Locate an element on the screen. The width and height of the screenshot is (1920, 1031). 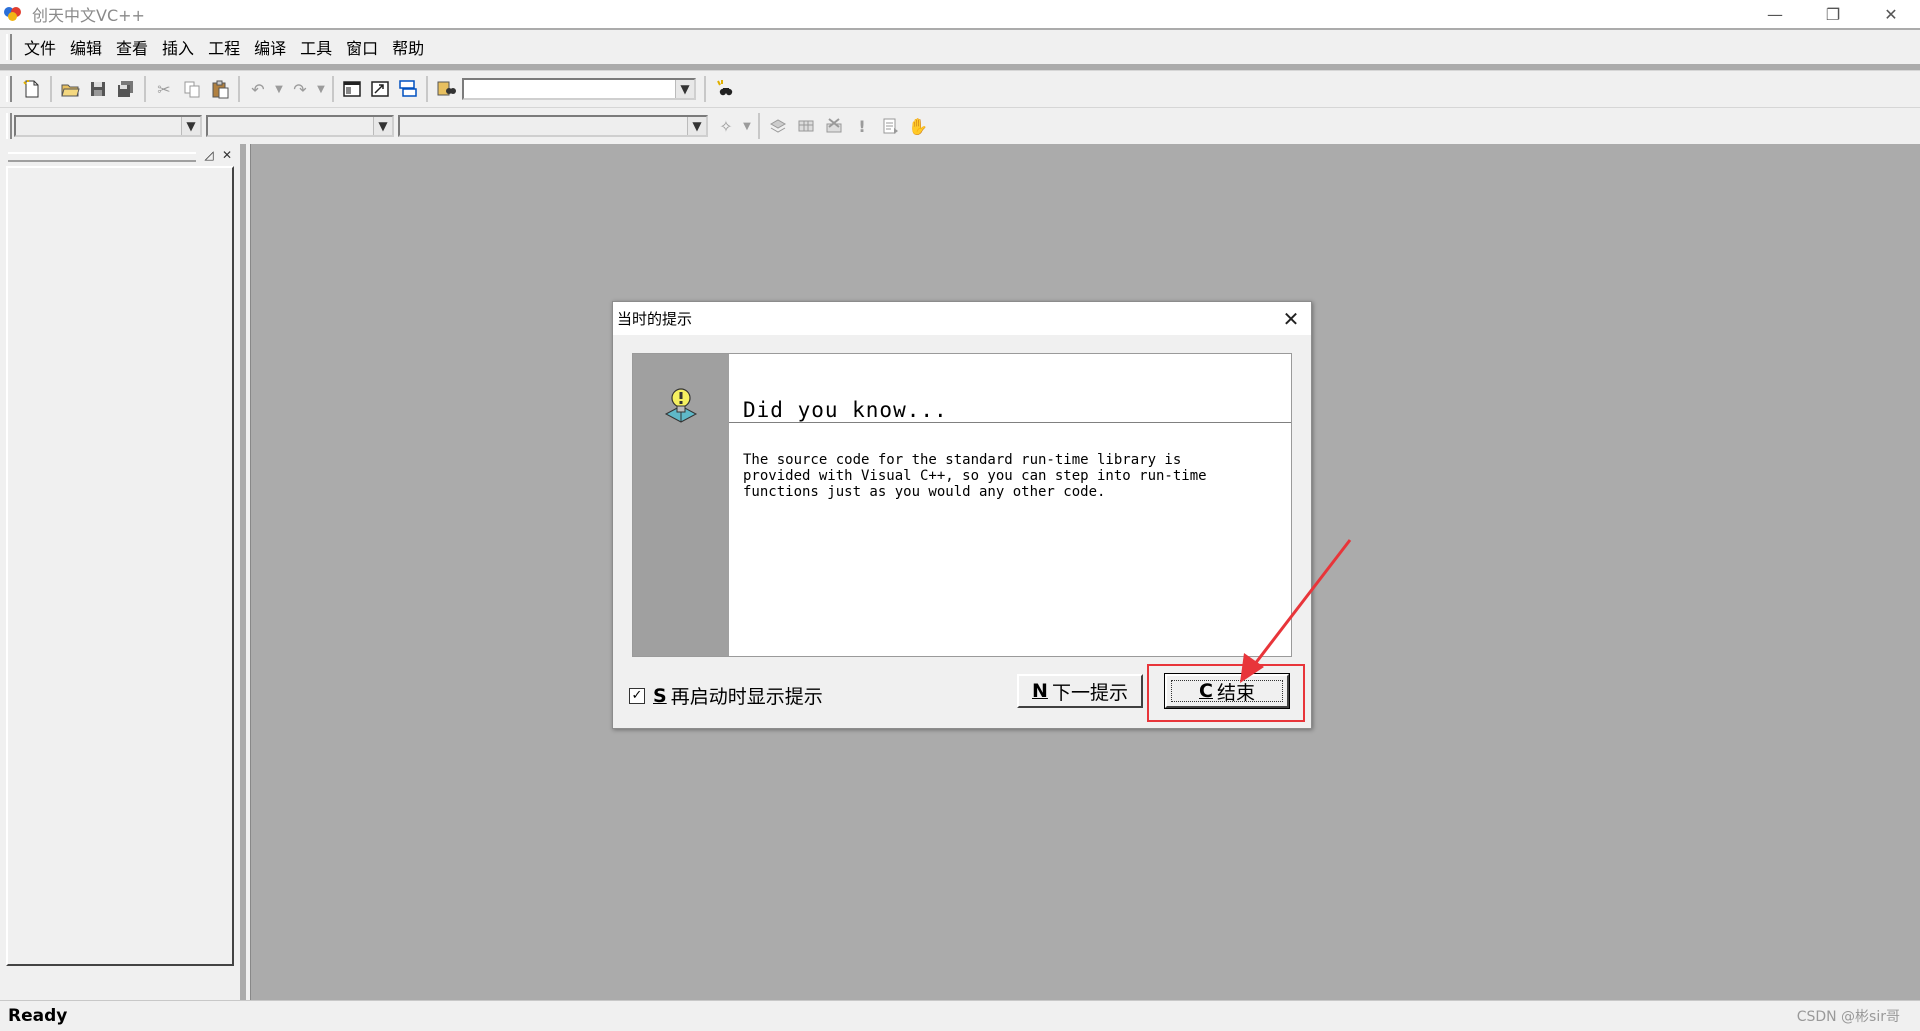
show-tips-checkbox-row: ✓ S 再启动时显示提示 is located at coordinates (726, 695).